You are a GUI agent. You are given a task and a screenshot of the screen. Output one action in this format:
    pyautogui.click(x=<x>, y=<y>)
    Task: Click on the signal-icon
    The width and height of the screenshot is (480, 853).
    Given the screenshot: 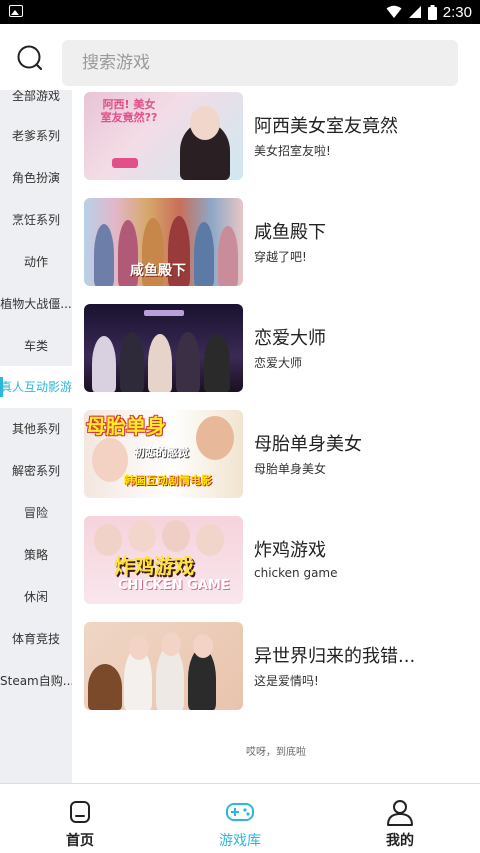 What is the action you would take?
    pyautogui.click(x=414, y=12)
    